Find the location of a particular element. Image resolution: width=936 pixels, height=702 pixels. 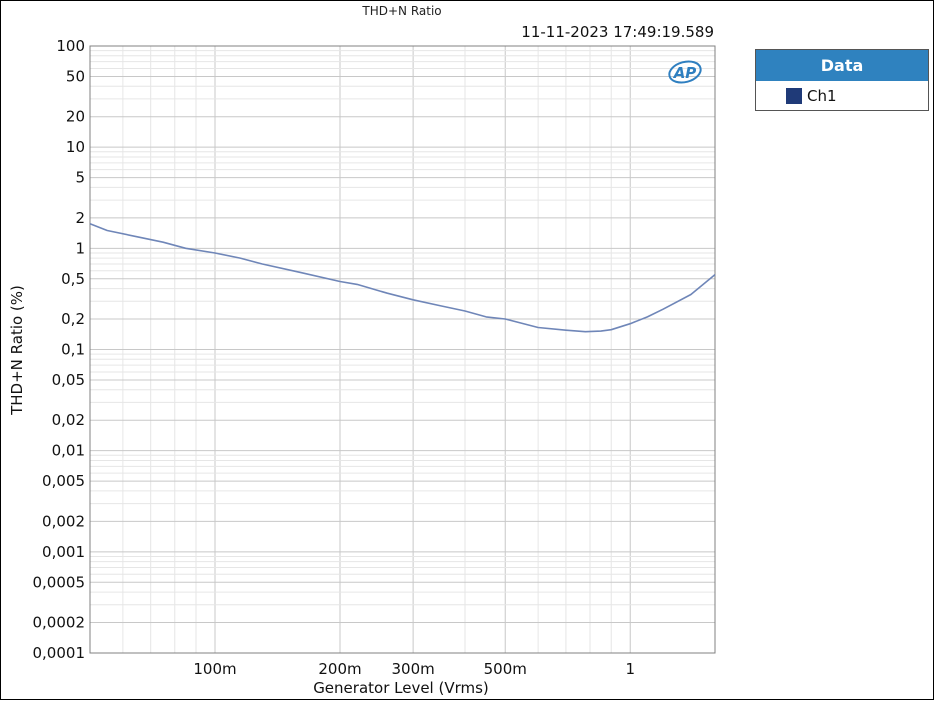

legend: Data Ch1 is located at coordinates (842, 80).